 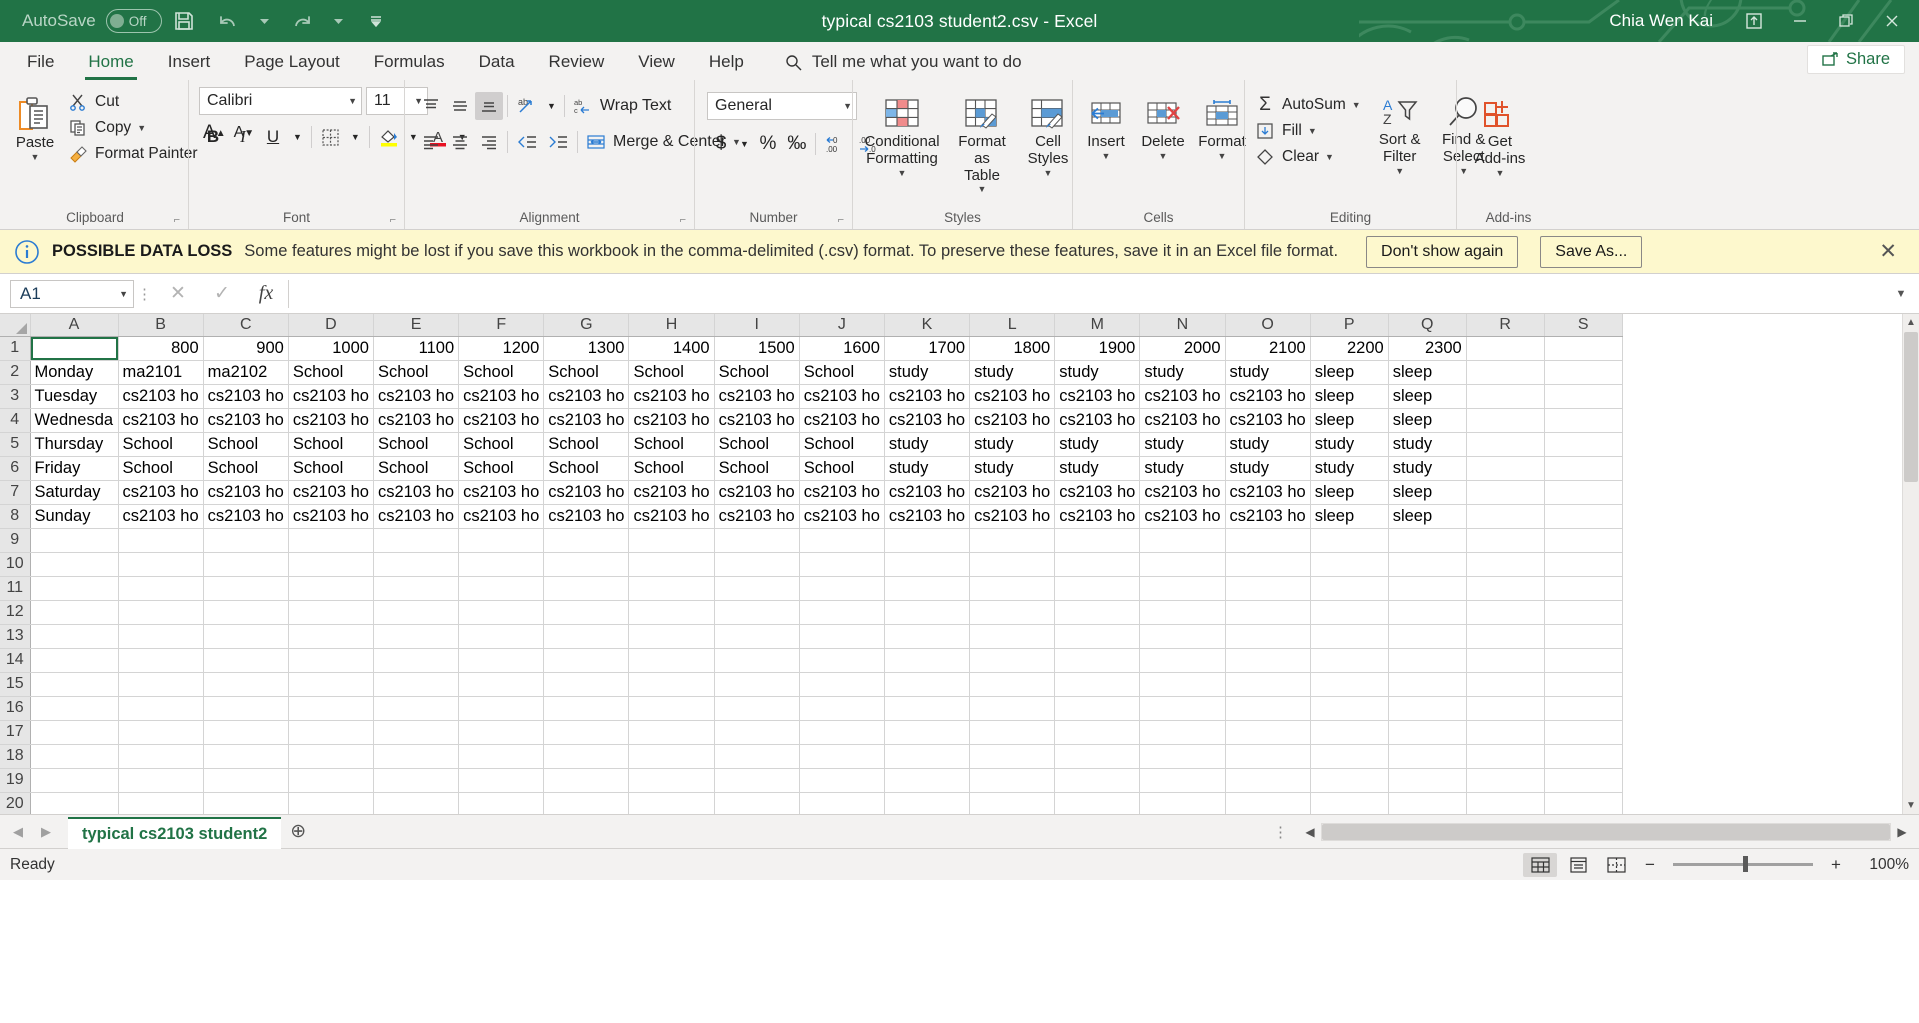 What do you see at coordinates (1012, 803) in the screenshot?
I see `cell-L20` at bounding box center [1012, 803].